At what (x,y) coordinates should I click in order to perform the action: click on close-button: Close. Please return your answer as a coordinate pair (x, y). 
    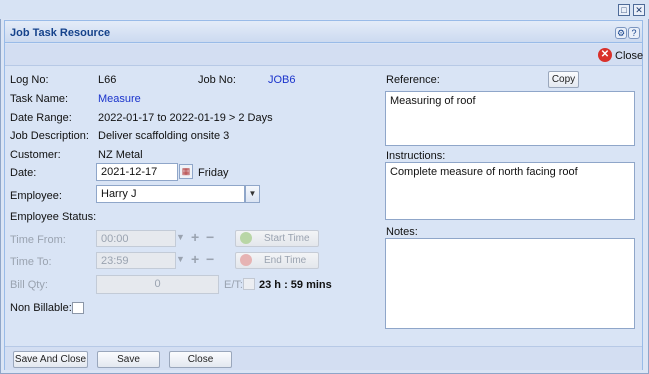
    Looking at the image, I should click on (200, 359).